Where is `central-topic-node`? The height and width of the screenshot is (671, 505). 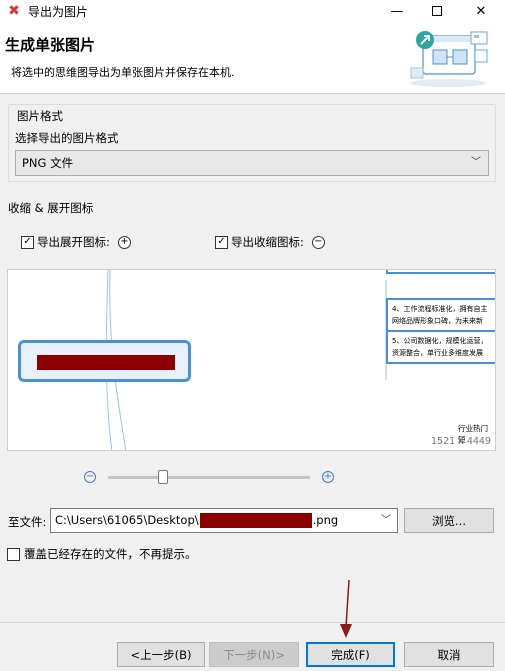
central-topic-node is located at coordinates (104, 361).